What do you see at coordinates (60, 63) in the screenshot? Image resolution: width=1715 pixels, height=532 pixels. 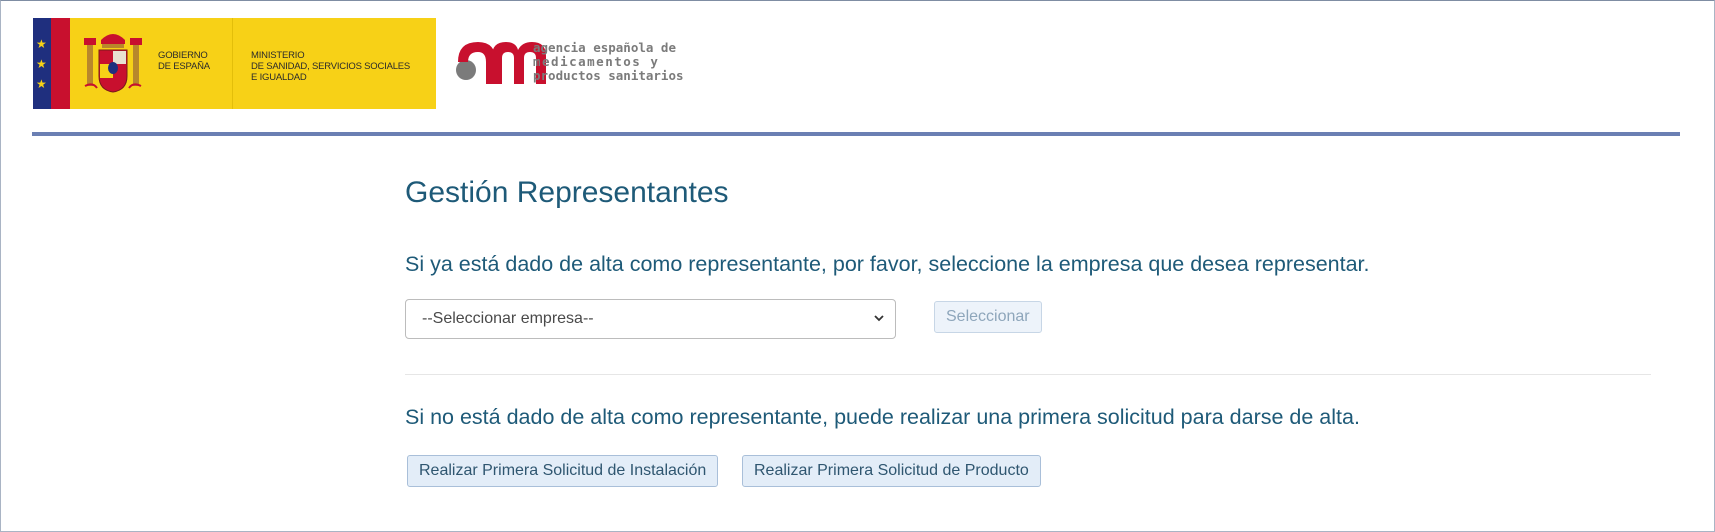 I see `red-strip` at bounding box center [60, 63].